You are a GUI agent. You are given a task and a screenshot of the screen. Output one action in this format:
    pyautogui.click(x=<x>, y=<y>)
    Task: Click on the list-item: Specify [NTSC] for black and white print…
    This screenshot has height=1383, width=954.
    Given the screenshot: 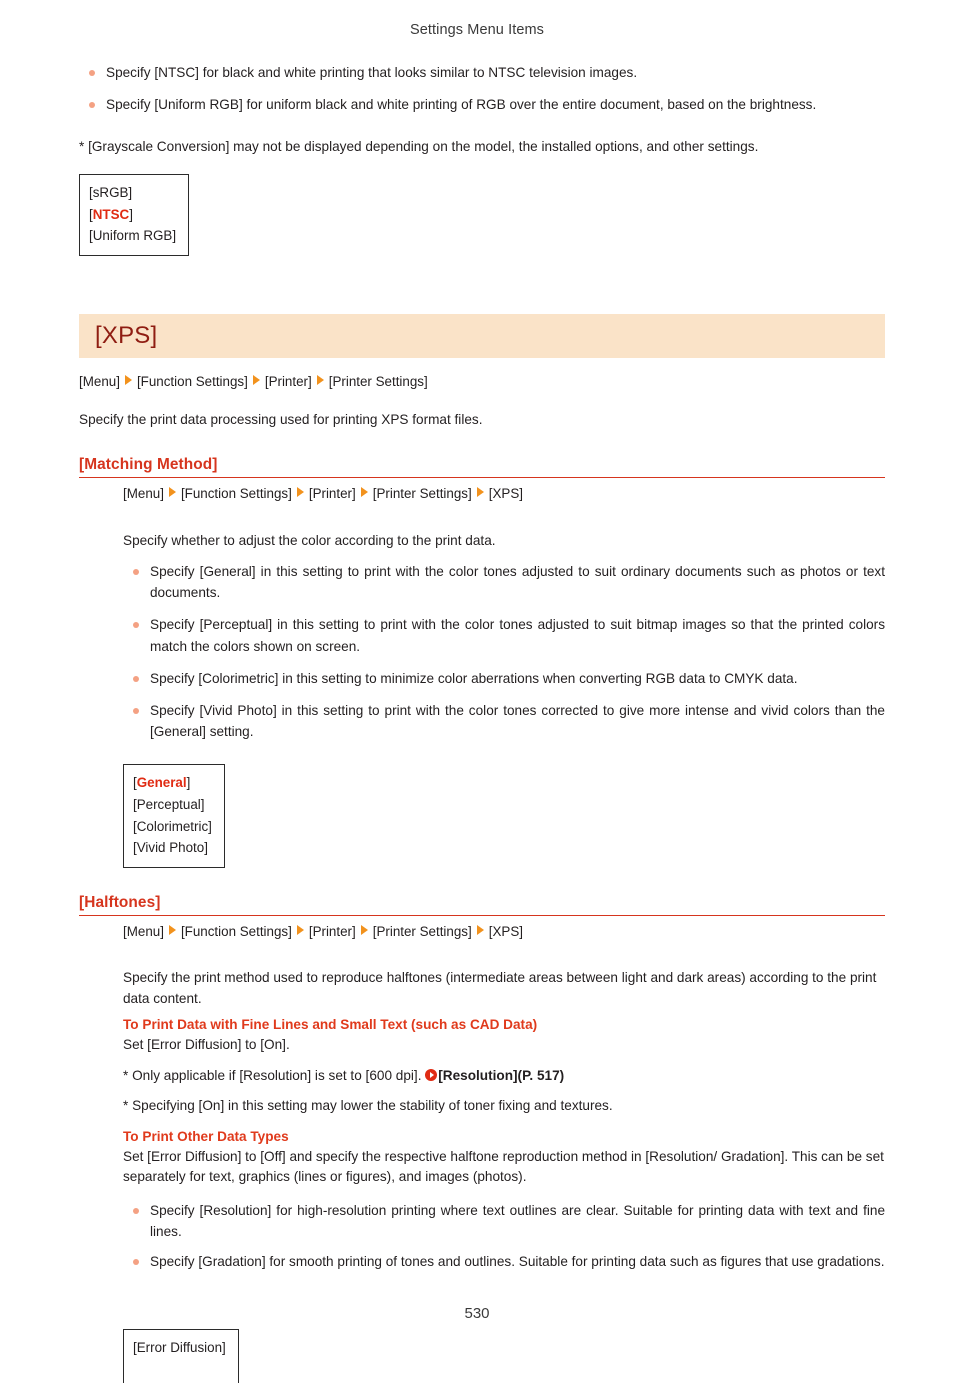 What is the action you would take?
    pyautogui.click(x=482, y=72)
    